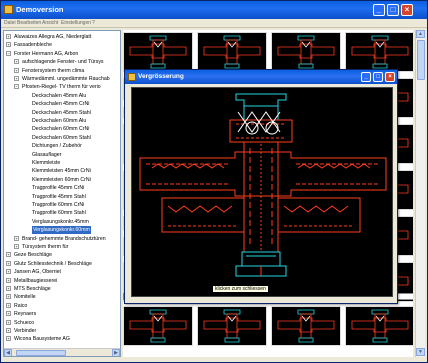  Describe the element at coordinates (390, 77) in the screenshot. I see `popup-close-button: ×` at that location.